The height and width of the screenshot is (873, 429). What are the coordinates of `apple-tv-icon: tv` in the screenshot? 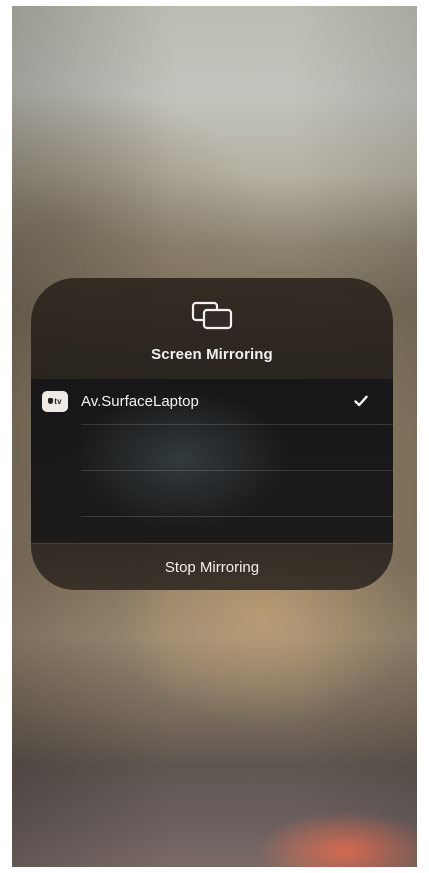 It's located at (55, 401).